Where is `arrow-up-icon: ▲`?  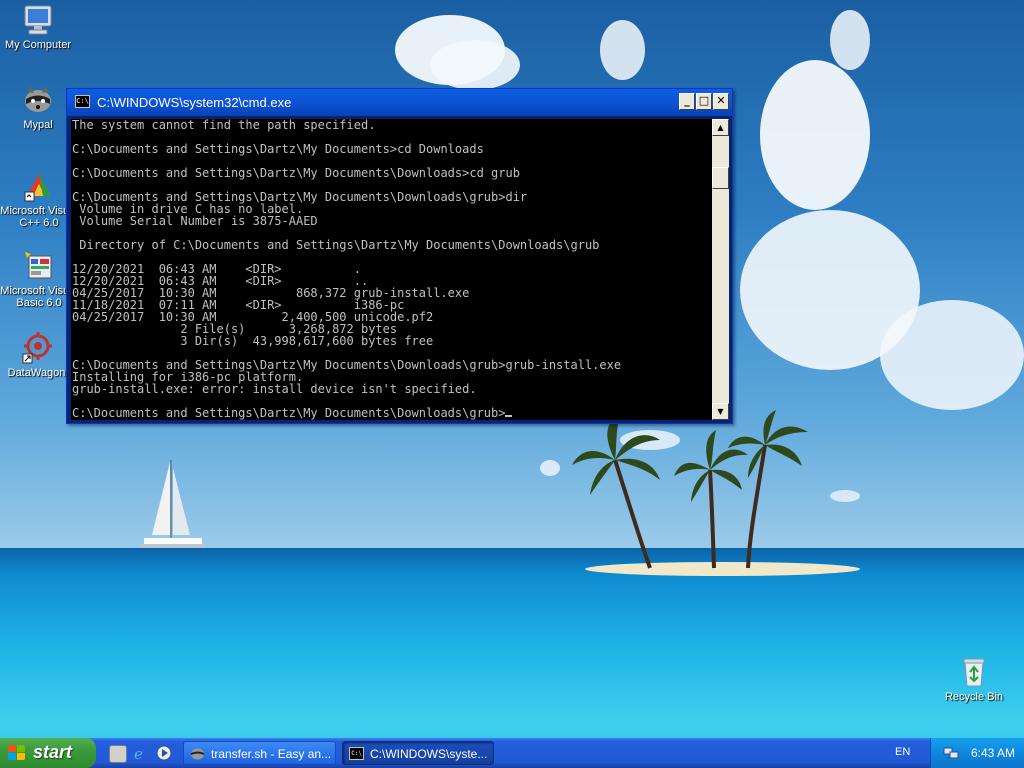
arrow-up-icon: ▲ is located at coordinates (720, 127).